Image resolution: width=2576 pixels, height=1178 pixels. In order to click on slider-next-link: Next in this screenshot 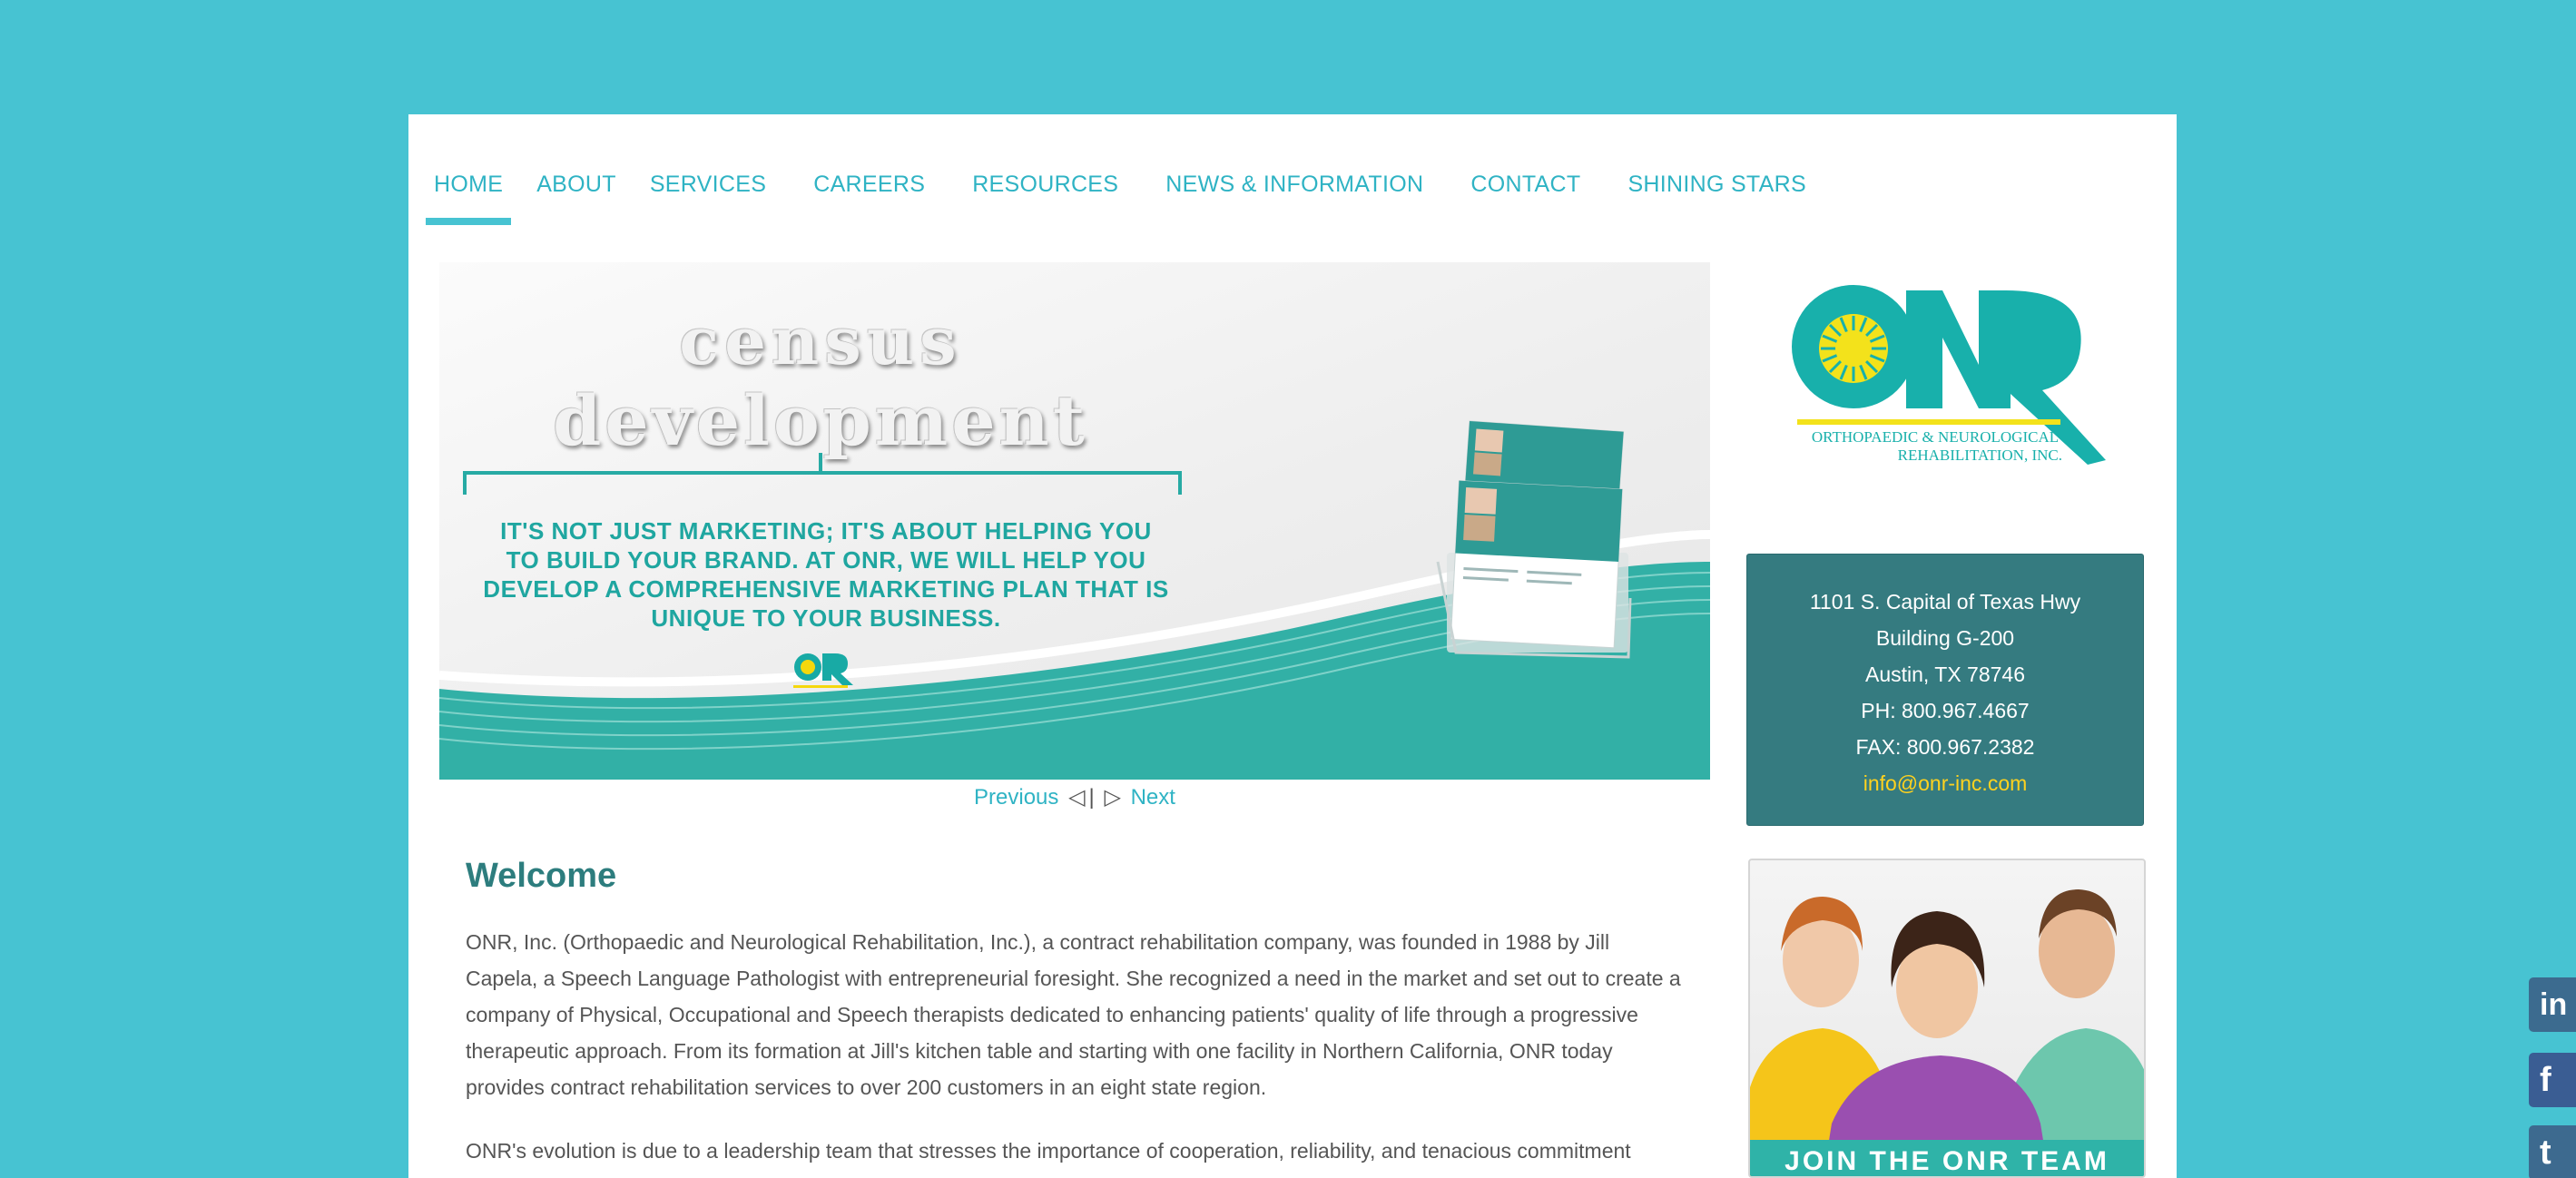, I will do `click(1153, 798)`.